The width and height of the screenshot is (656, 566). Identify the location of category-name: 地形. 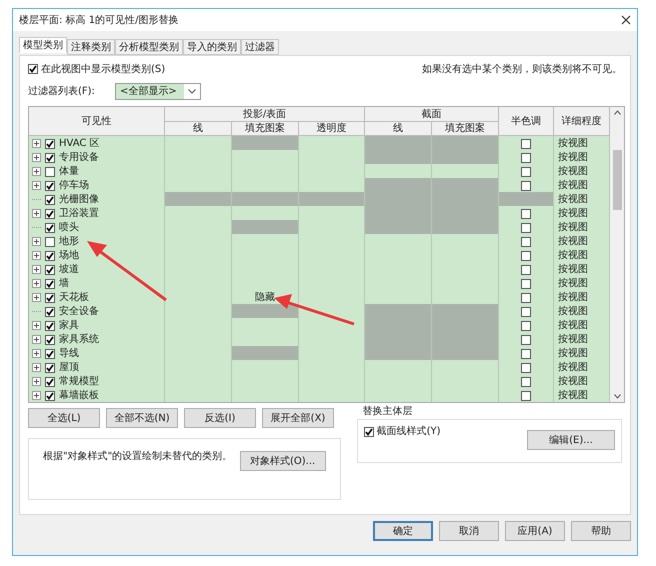
(69, 241).